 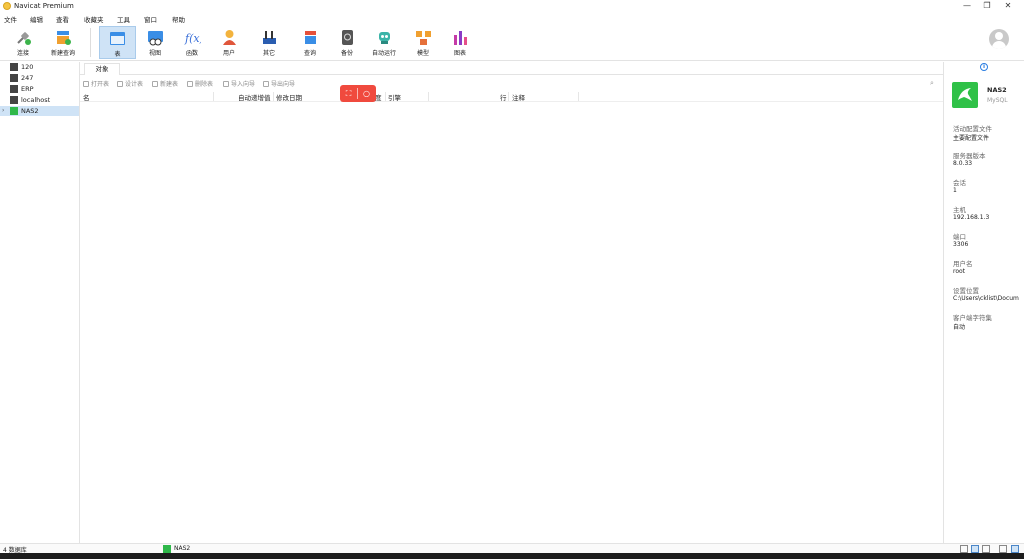 What do you see at coordinates (1008, 6) in the screenshot?
I see `close-button: ✕` at bounding box center [1008, 6].